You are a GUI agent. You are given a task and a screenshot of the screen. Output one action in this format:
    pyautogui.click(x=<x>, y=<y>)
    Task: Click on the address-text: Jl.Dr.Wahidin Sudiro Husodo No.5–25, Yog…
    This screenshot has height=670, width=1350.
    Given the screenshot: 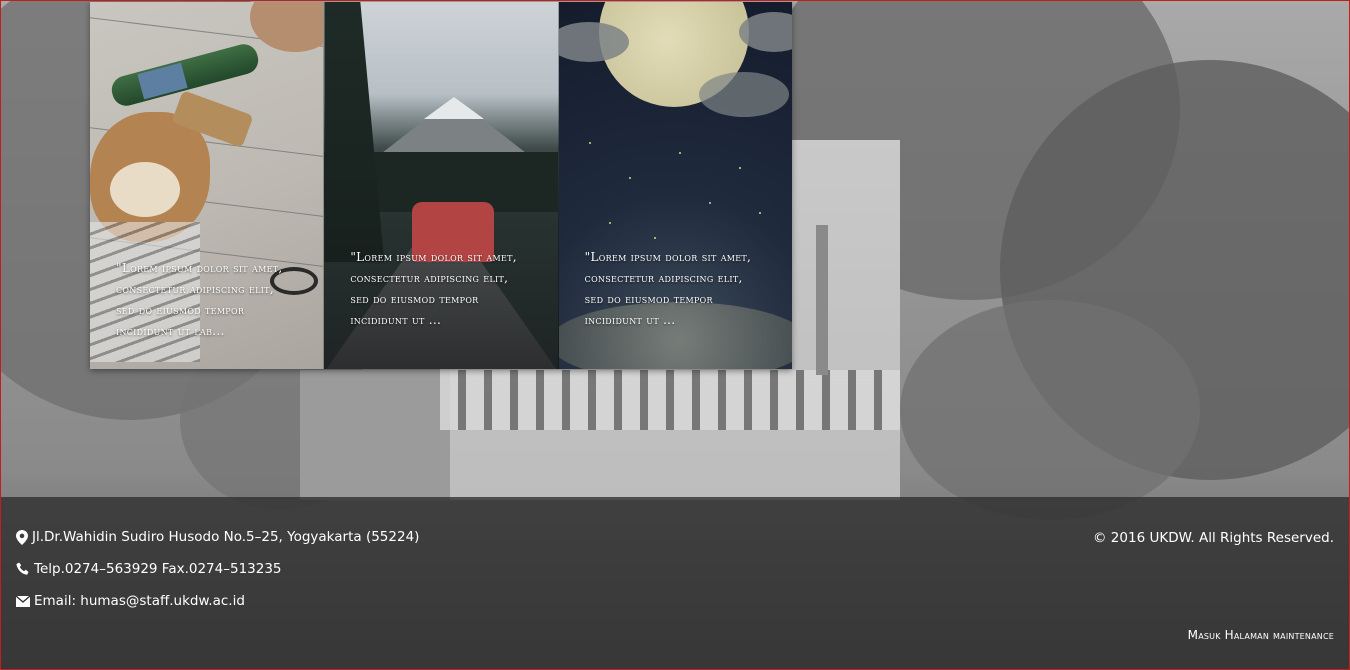 What is the action you would take?
    pyautogui.click(x=226, y=537)
    